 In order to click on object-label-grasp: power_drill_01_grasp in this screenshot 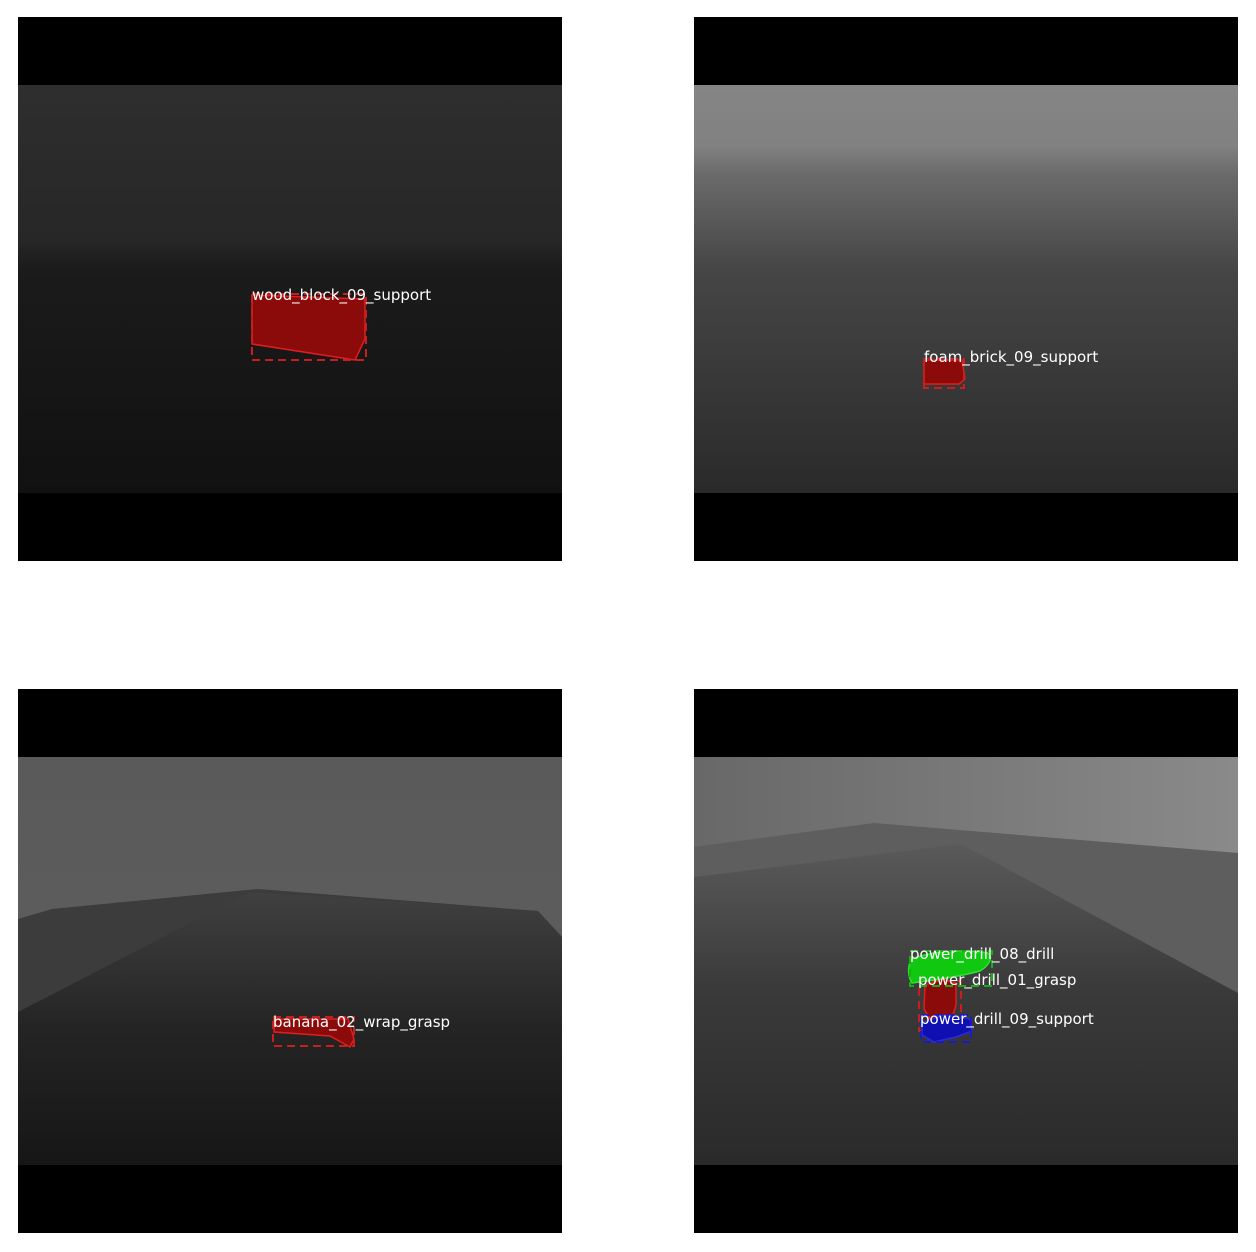, I will do `click(997, 980)`.